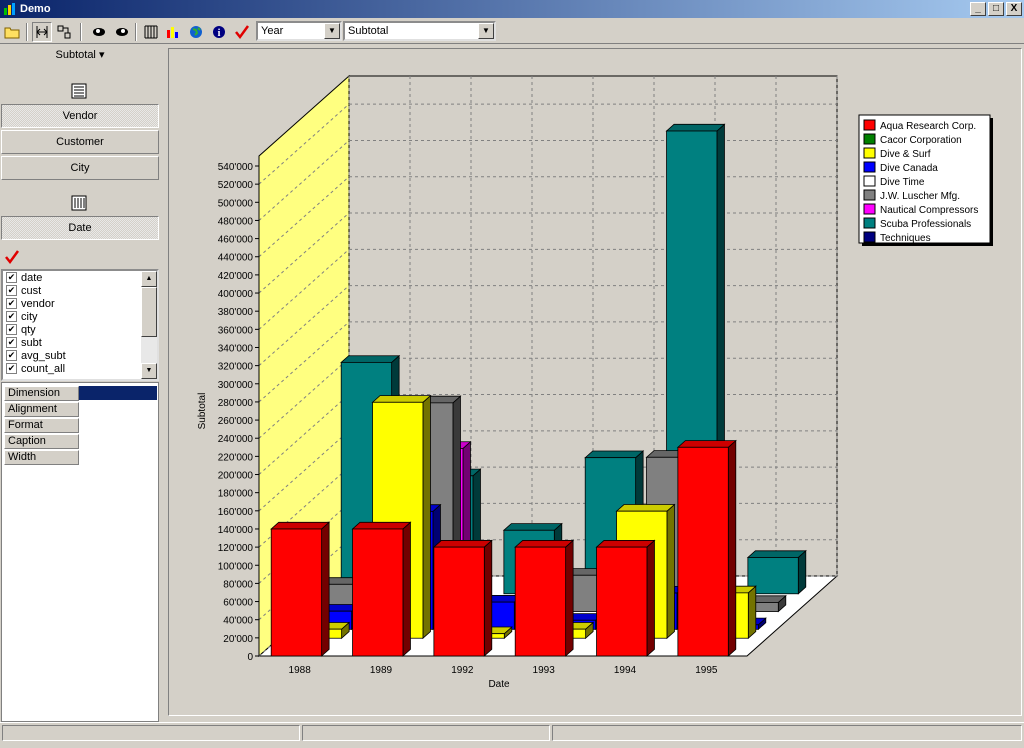 This screenshot has width=1024, height=748. I want to click on svg-text: i, so click(219, 33).